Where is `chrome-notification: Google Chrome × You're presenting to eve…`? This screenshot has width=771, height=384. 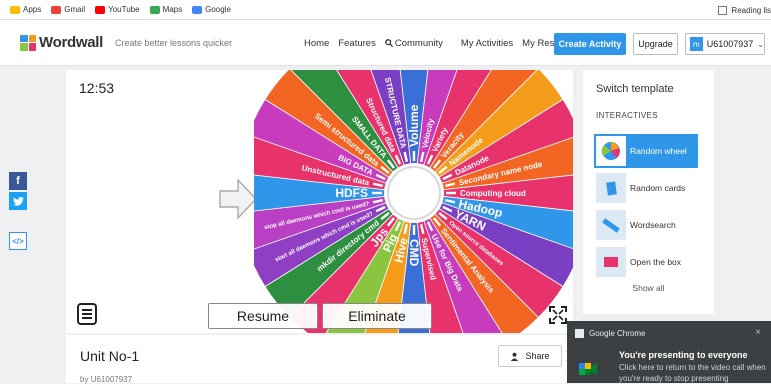
chrome-notification: Google Chrome × You're presenting to eve… is located at coordinates (669, 352).